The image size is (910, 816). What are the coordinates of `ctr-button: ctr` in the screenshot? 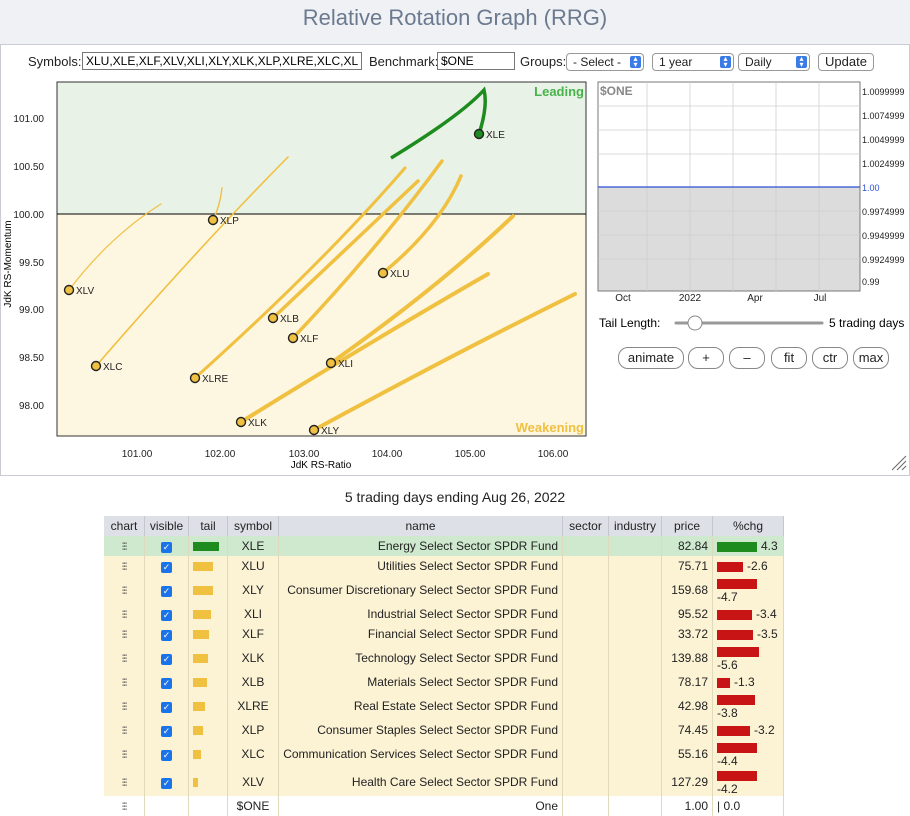 It's located at (830, 358).